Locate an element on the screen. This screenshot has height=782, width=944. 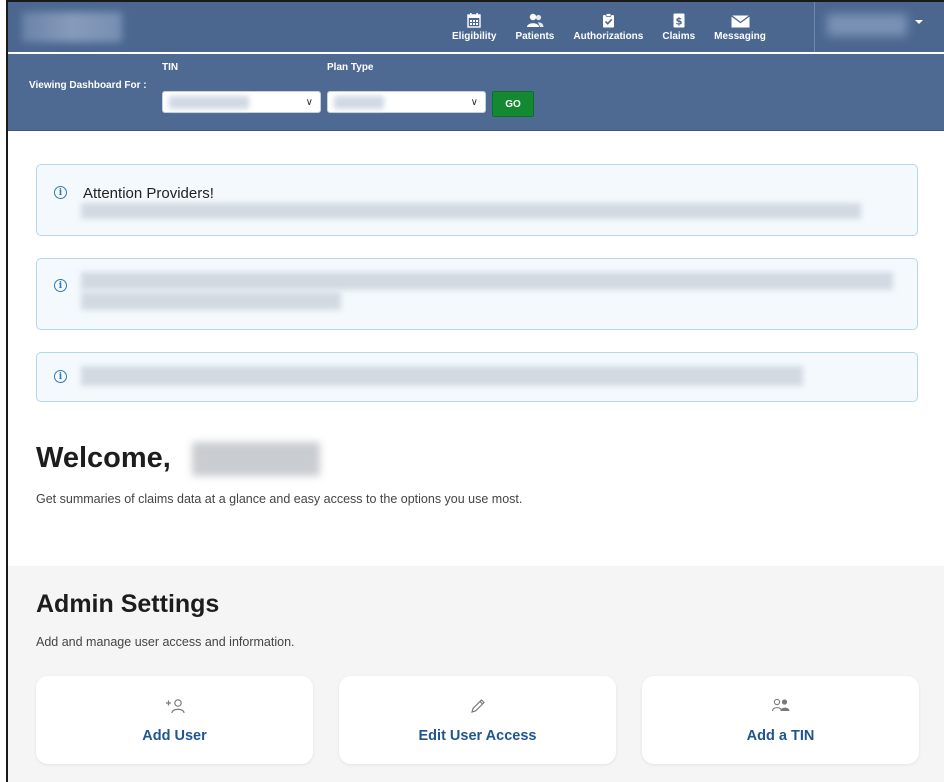
plan-type-label: Plan Type is located at coordinates (350, 67).